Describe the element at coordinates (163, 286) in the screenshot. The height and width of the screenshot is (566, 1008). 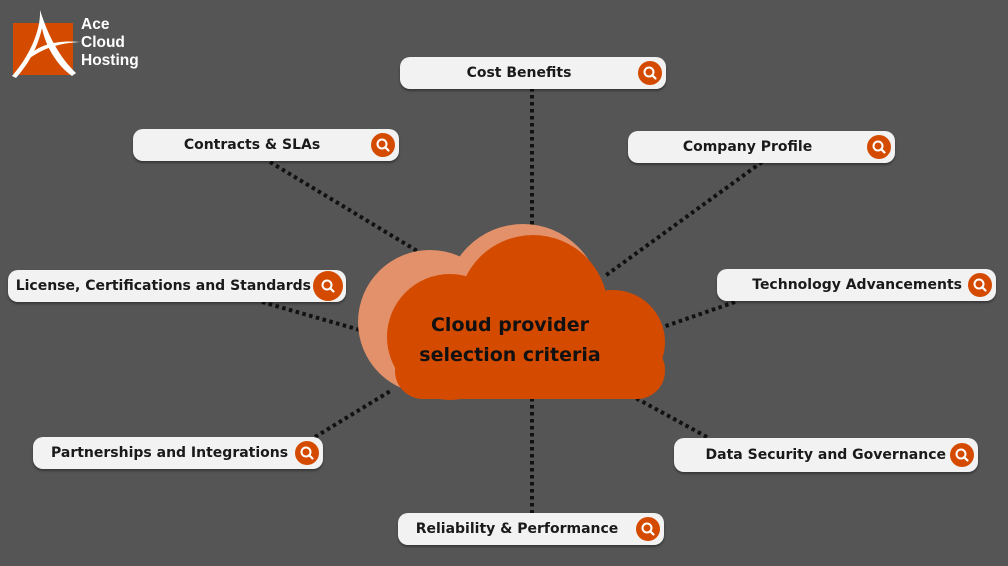
I see `criterion-label: License, Certifications and Standards` at that location.